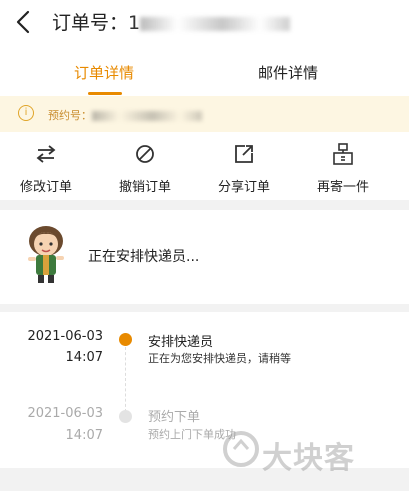 The image size is (409, 491). I want to click on timeline-title: 安排快递员, so click(181, 342).